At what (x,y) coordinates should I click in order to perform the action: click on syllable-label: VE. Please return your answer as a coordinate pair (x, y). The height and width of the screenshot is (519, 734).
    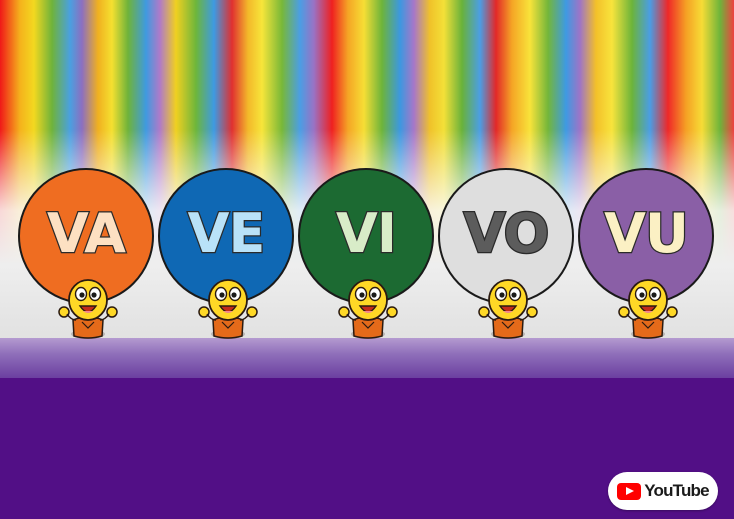
    Looking at the image, I should click on (226, 233).